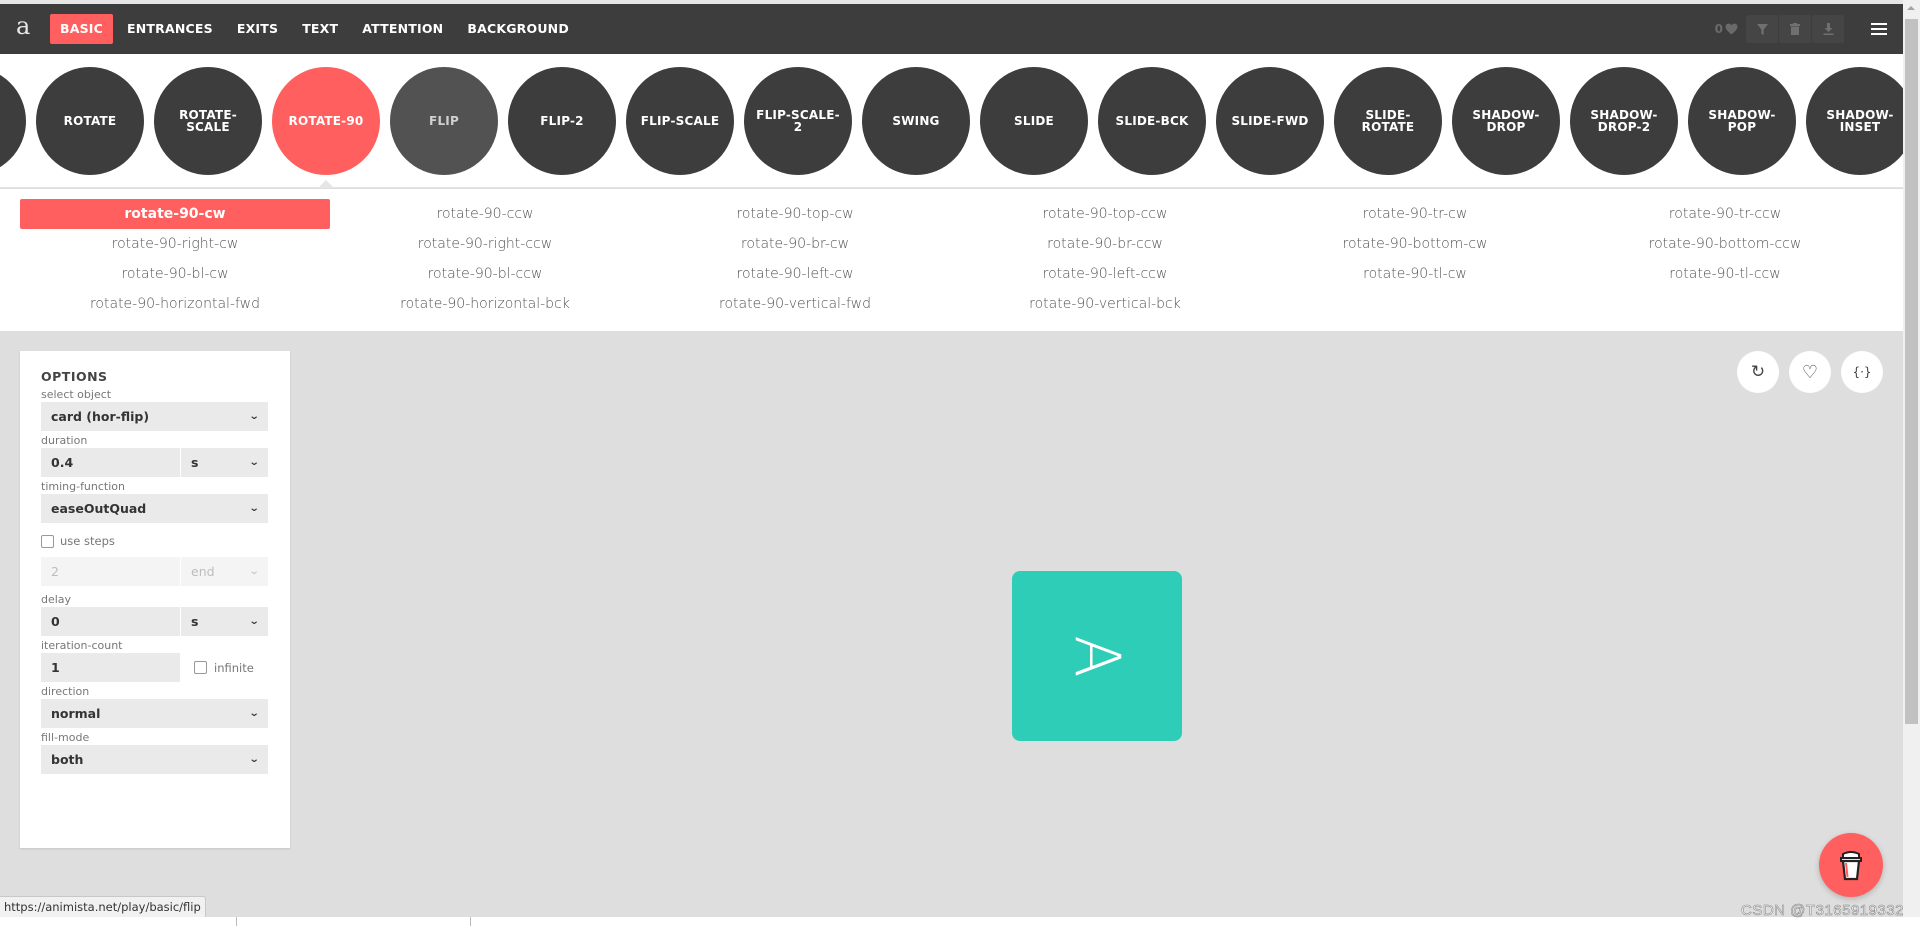 Image resolution: width=1920 pixels, height=926 pixels. What do you see at coordinates (1851, 865) in the screenshot?
I see `buy-me-coffee-button` at bounding box center [1851, 865].